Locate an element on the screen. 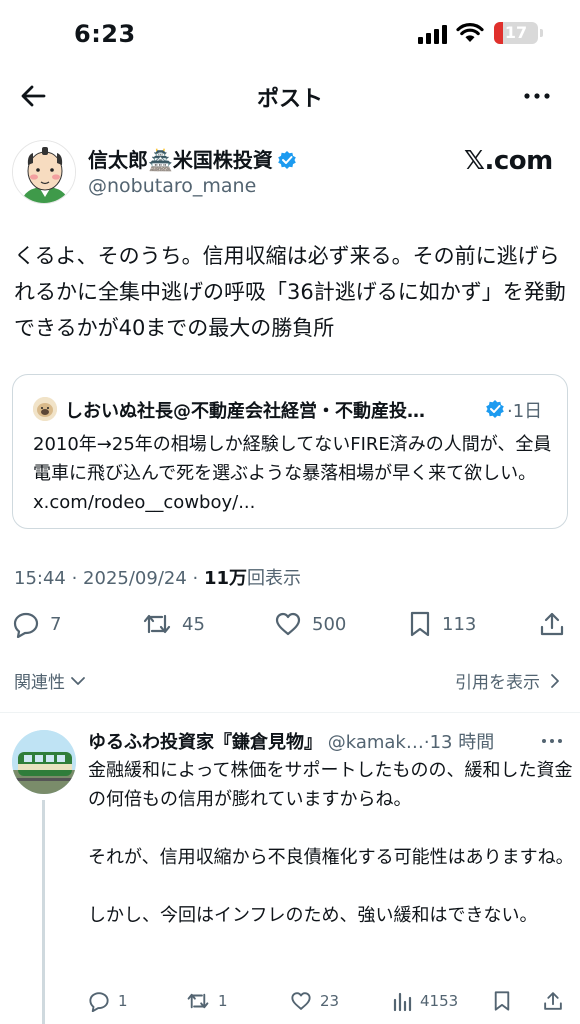  bookmark-button: 113 is located at coordinates (442, 624).